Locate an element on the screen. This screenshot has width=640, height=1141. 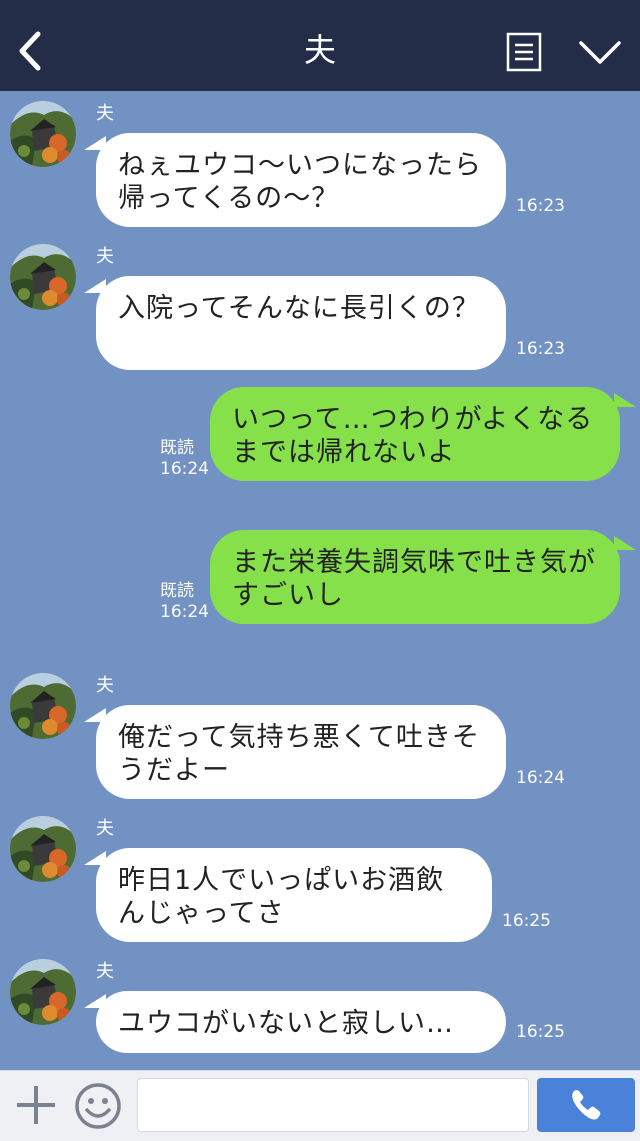
add-button is located at coordinates (36, 1105).